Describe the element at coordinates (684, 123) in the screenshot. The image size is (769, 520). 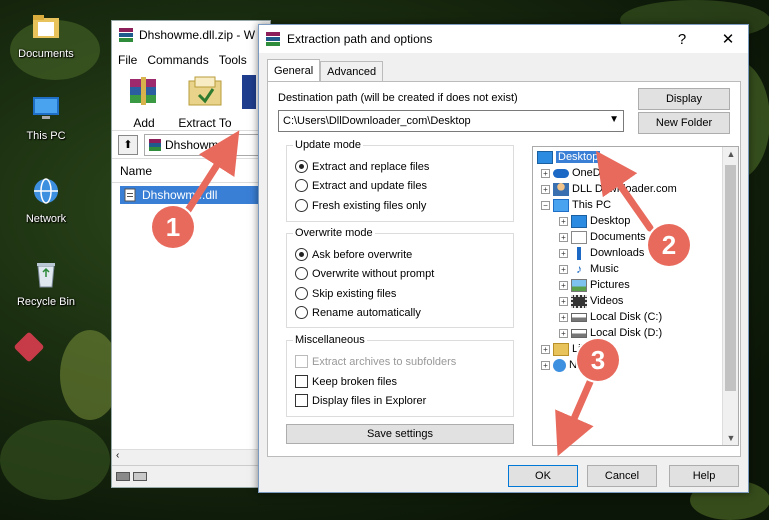
I see `new-folder-button: New Folder` at that location.